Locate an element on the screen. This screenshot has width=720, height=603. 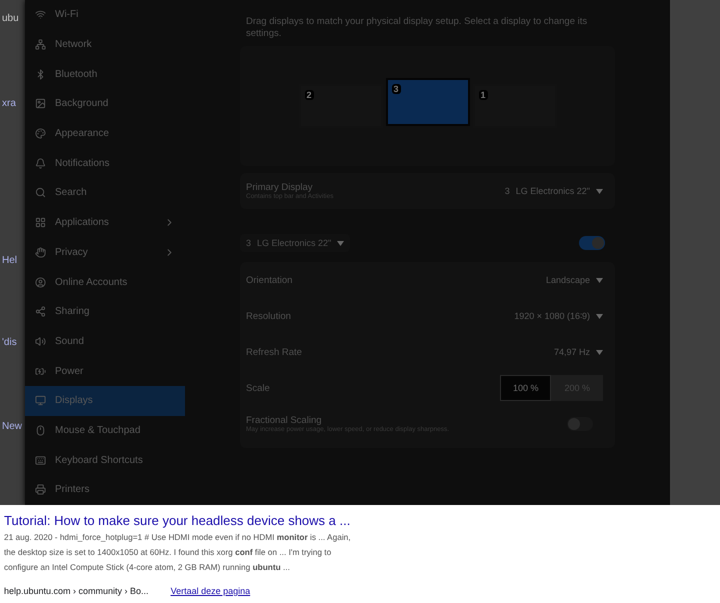
display-switch is located at coordinates (592, 243).